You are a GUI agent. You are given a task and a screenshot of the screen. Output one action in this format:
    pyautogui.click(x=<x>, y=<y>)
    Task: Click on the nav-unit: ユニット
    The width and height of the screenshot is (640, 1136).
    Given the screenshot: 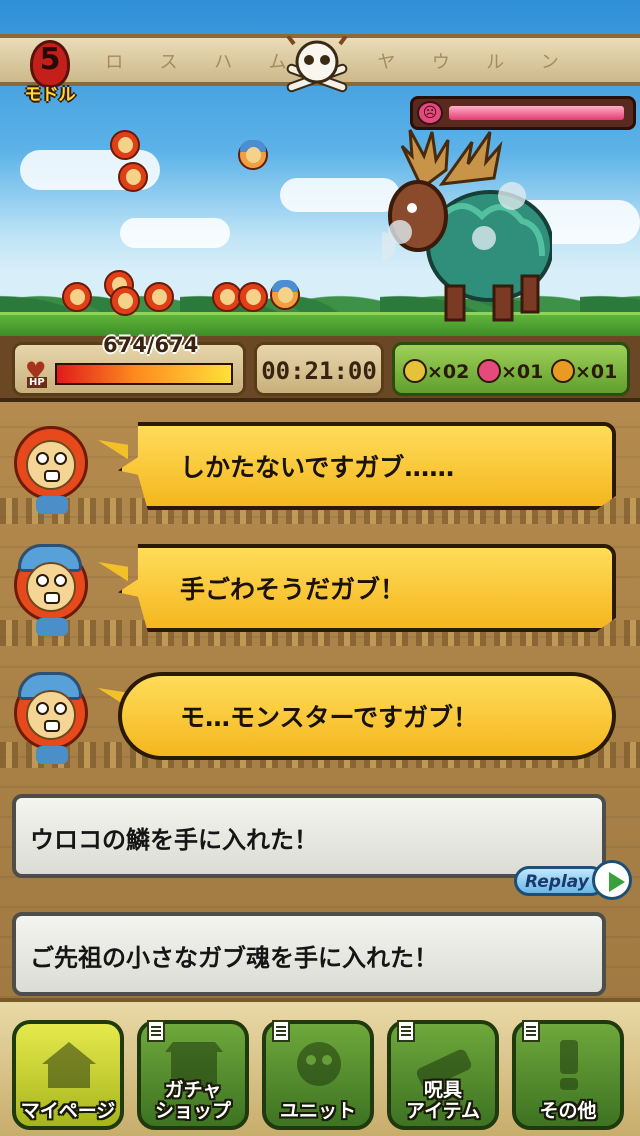 What is the action you would take?
    pyautogui.click(x=318, y=1075)
    